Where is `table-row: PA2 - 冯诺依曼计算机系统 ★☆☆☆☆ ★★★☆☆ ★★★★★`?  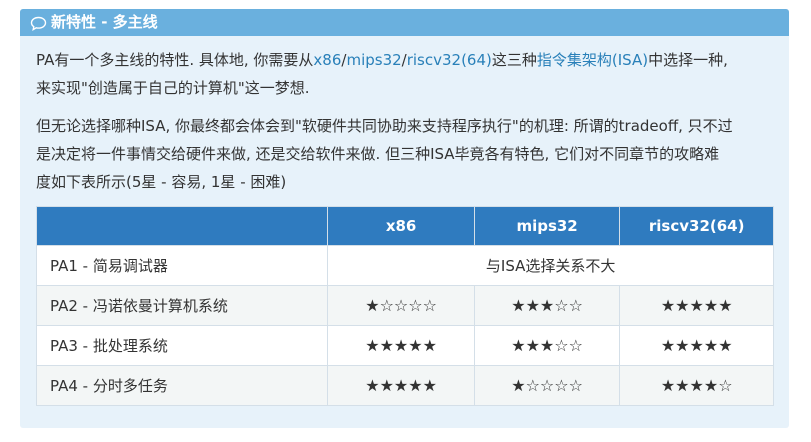 table-row: PA2 - 冯诺依曼计算机系统 ★☆☆☆☆ ★★★☆☆ ★★★★★ is located at coordinates (404, 305).